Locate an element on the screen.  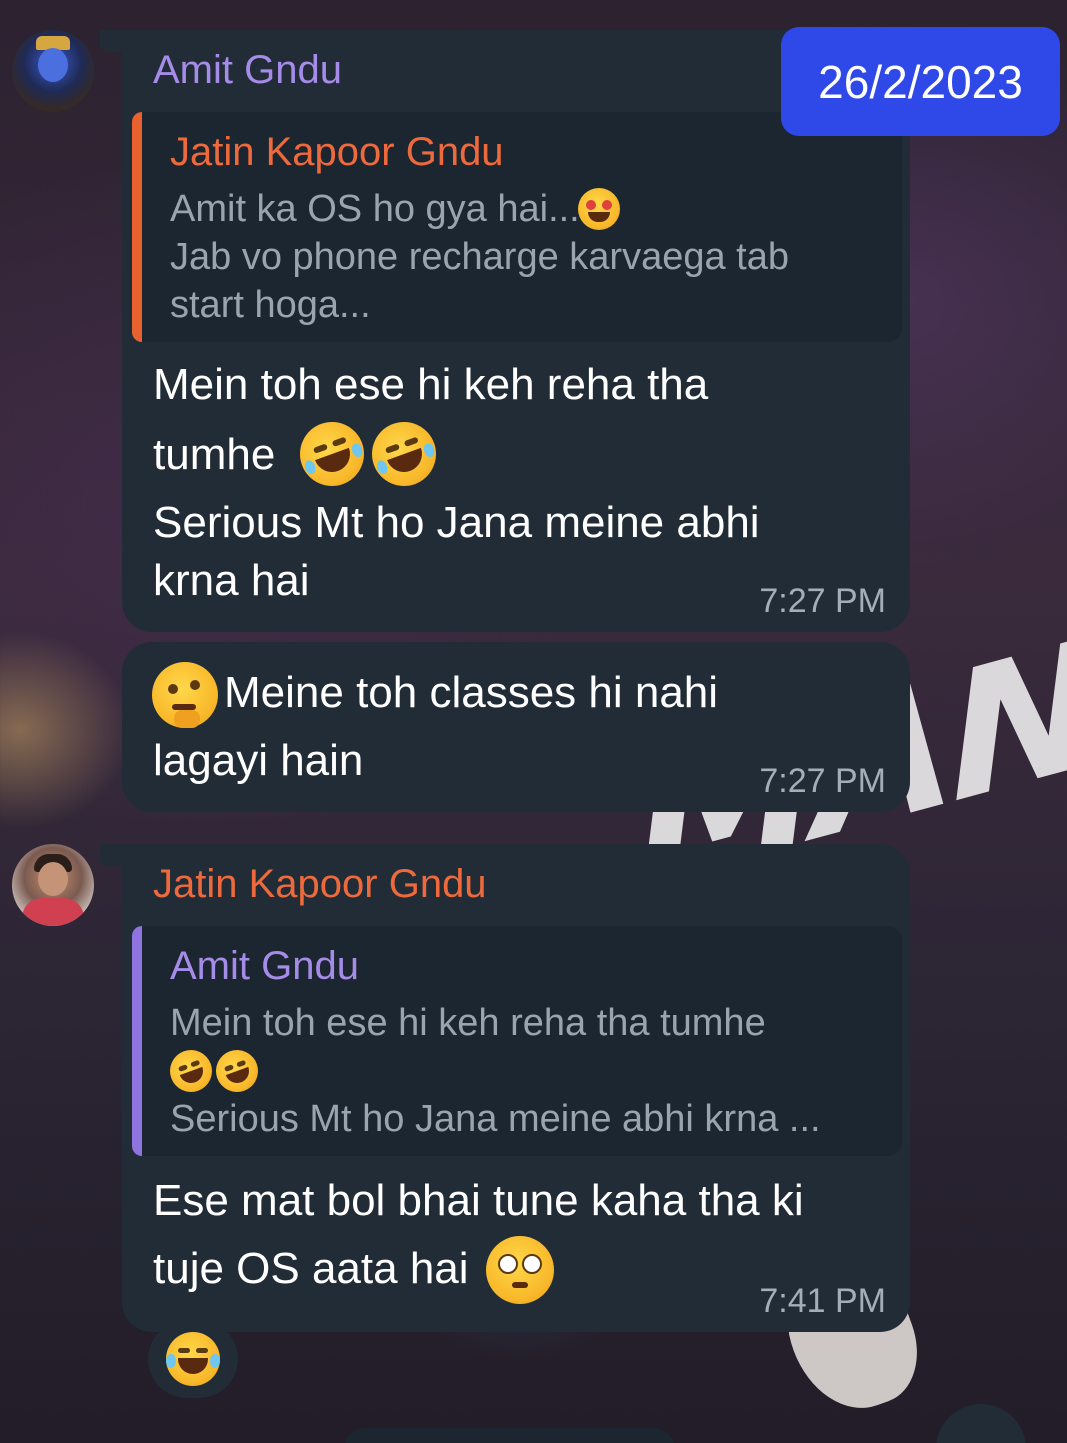
bottom-pill is located at coordinates (509, 1435).